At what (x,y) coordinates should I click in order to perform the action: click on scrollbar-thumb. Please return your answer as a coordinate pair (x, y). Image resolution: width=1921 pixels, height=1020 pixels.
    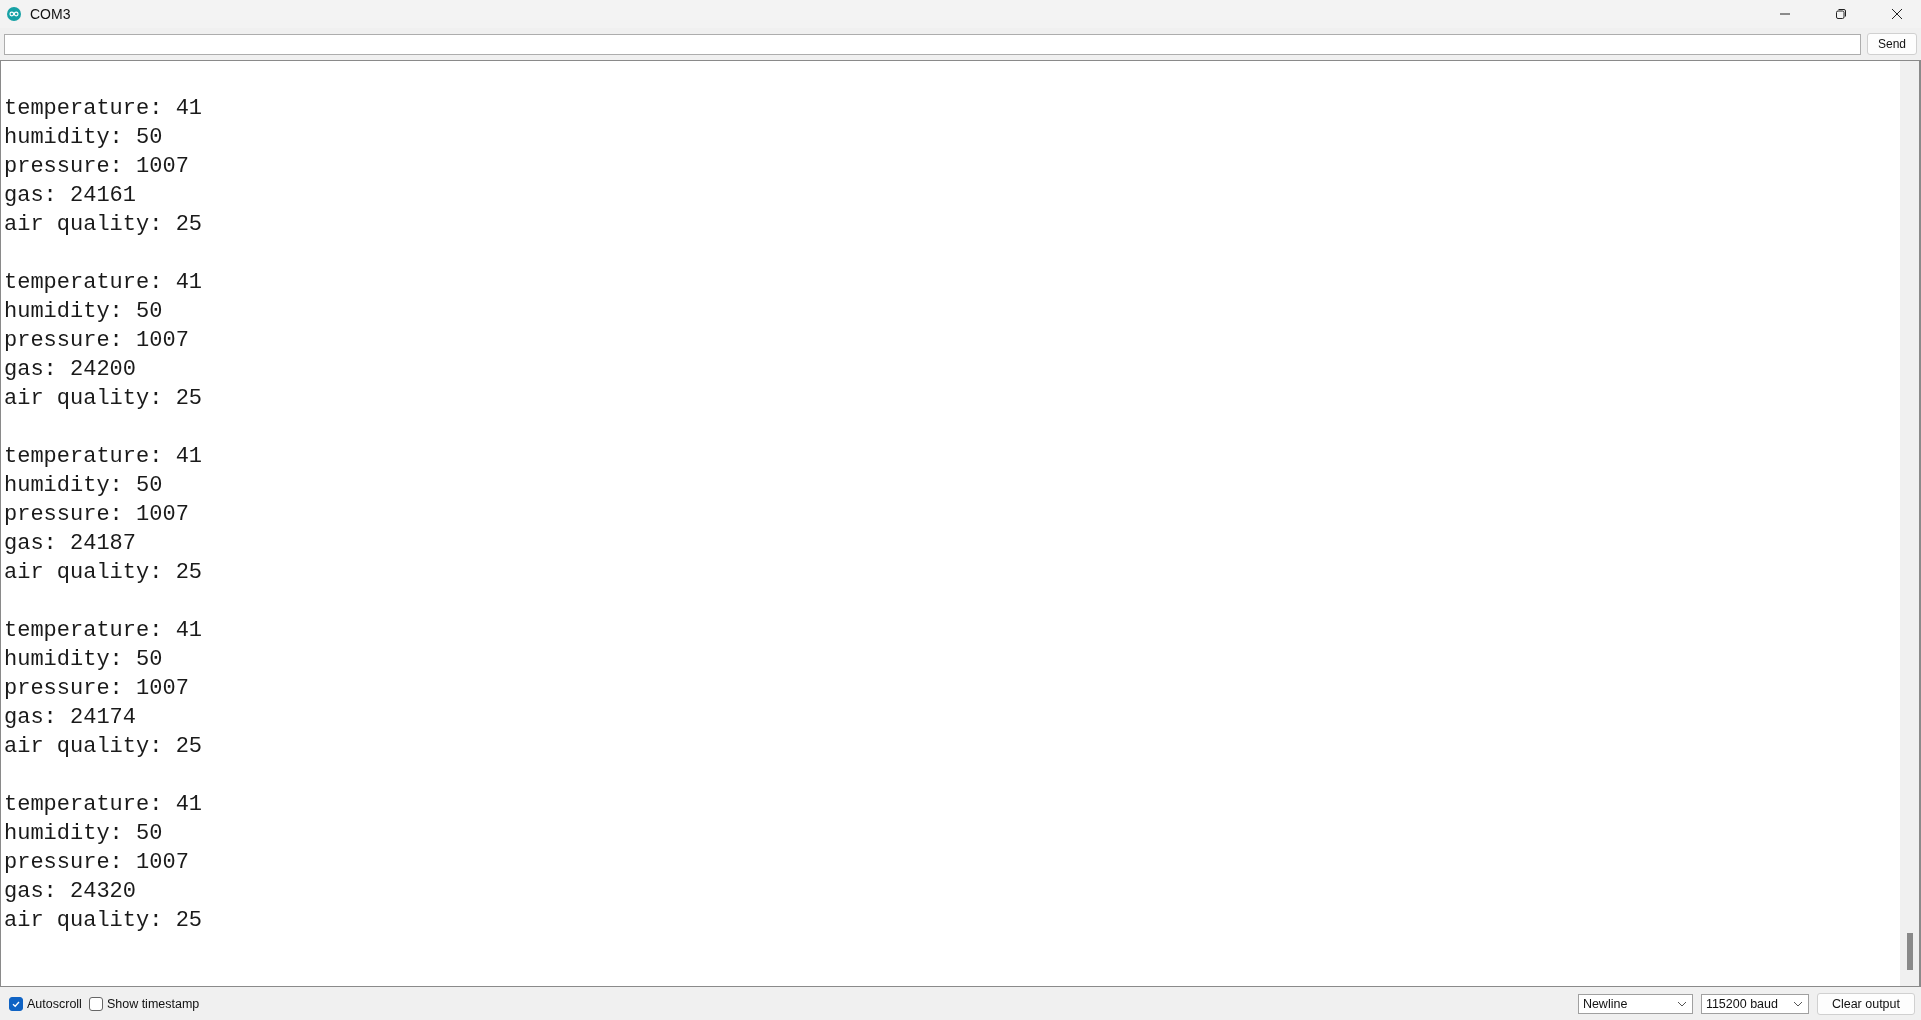
    Looking at the image, I should click on (1909, 951).